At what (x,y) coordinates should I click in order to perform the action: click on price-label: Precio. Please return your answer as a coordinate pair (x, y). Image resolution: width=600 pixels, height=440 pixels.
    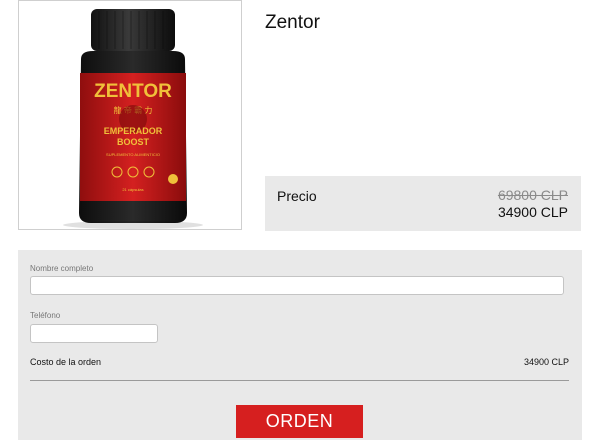
    Looking at the image, I should click on (297, 196).